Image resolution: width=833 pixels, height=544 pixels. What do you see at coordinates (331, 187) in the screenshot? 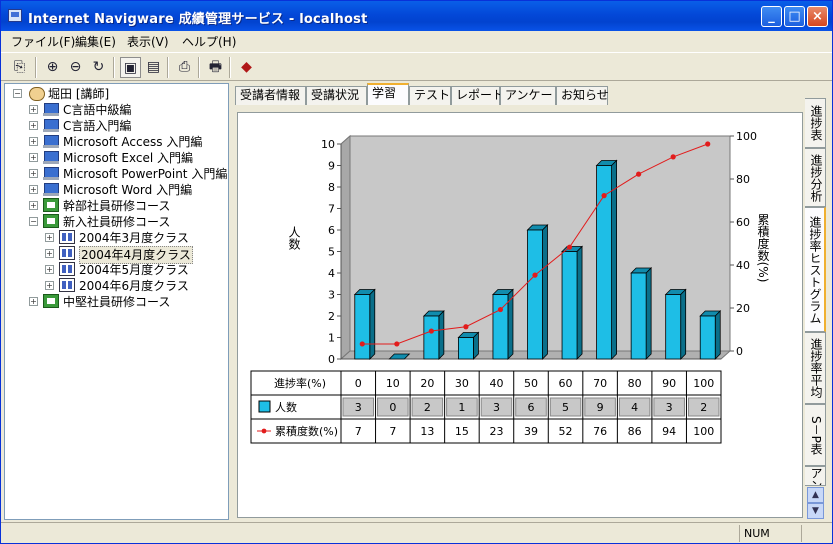
I see `y-tick-label: 8` at bounding box center [331, 187].